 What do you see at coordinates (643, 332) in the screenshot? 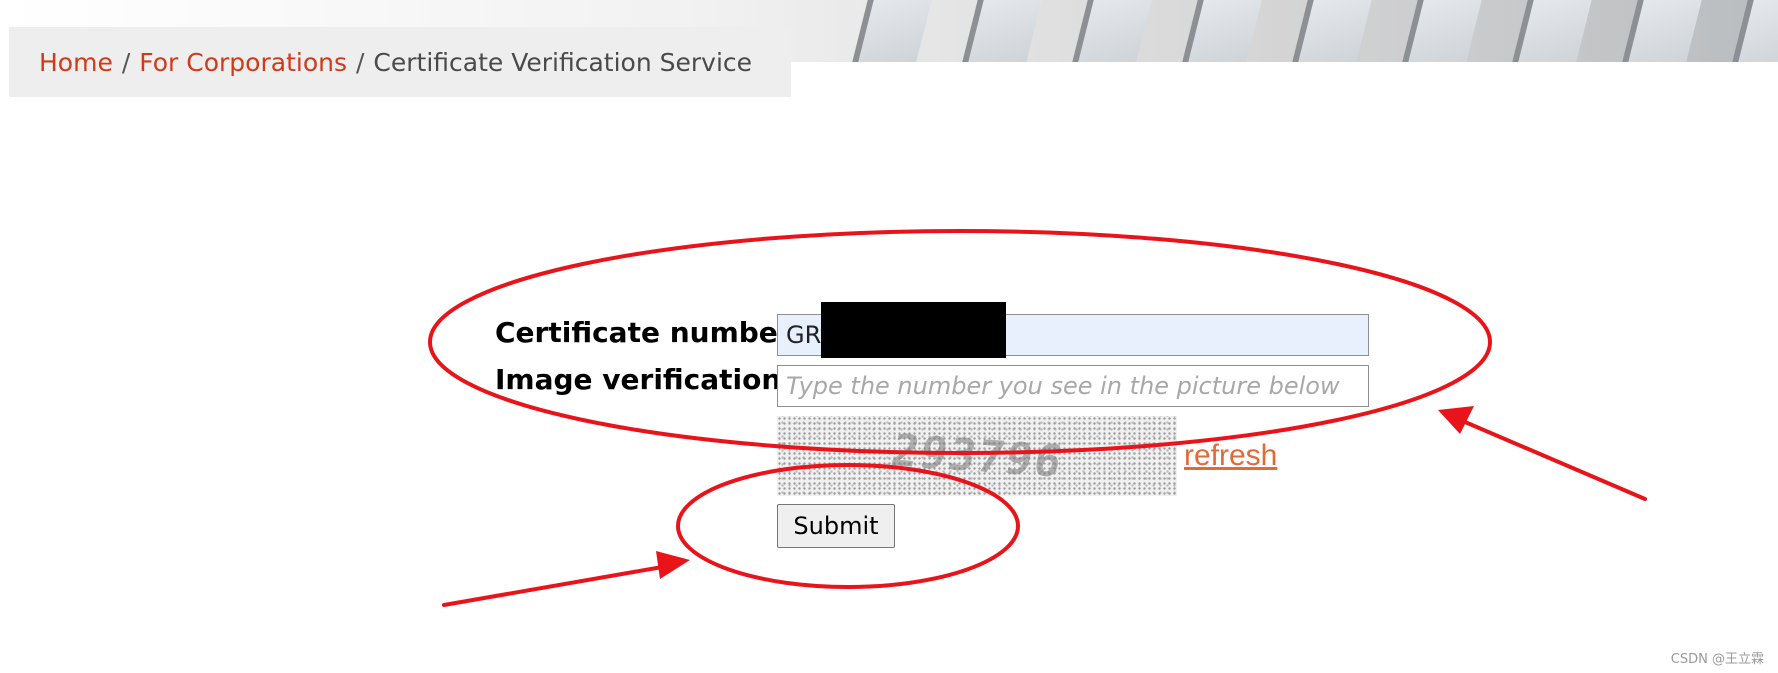
I see `certificate-number-label: Certificate number` at bounding box center [643, 332].